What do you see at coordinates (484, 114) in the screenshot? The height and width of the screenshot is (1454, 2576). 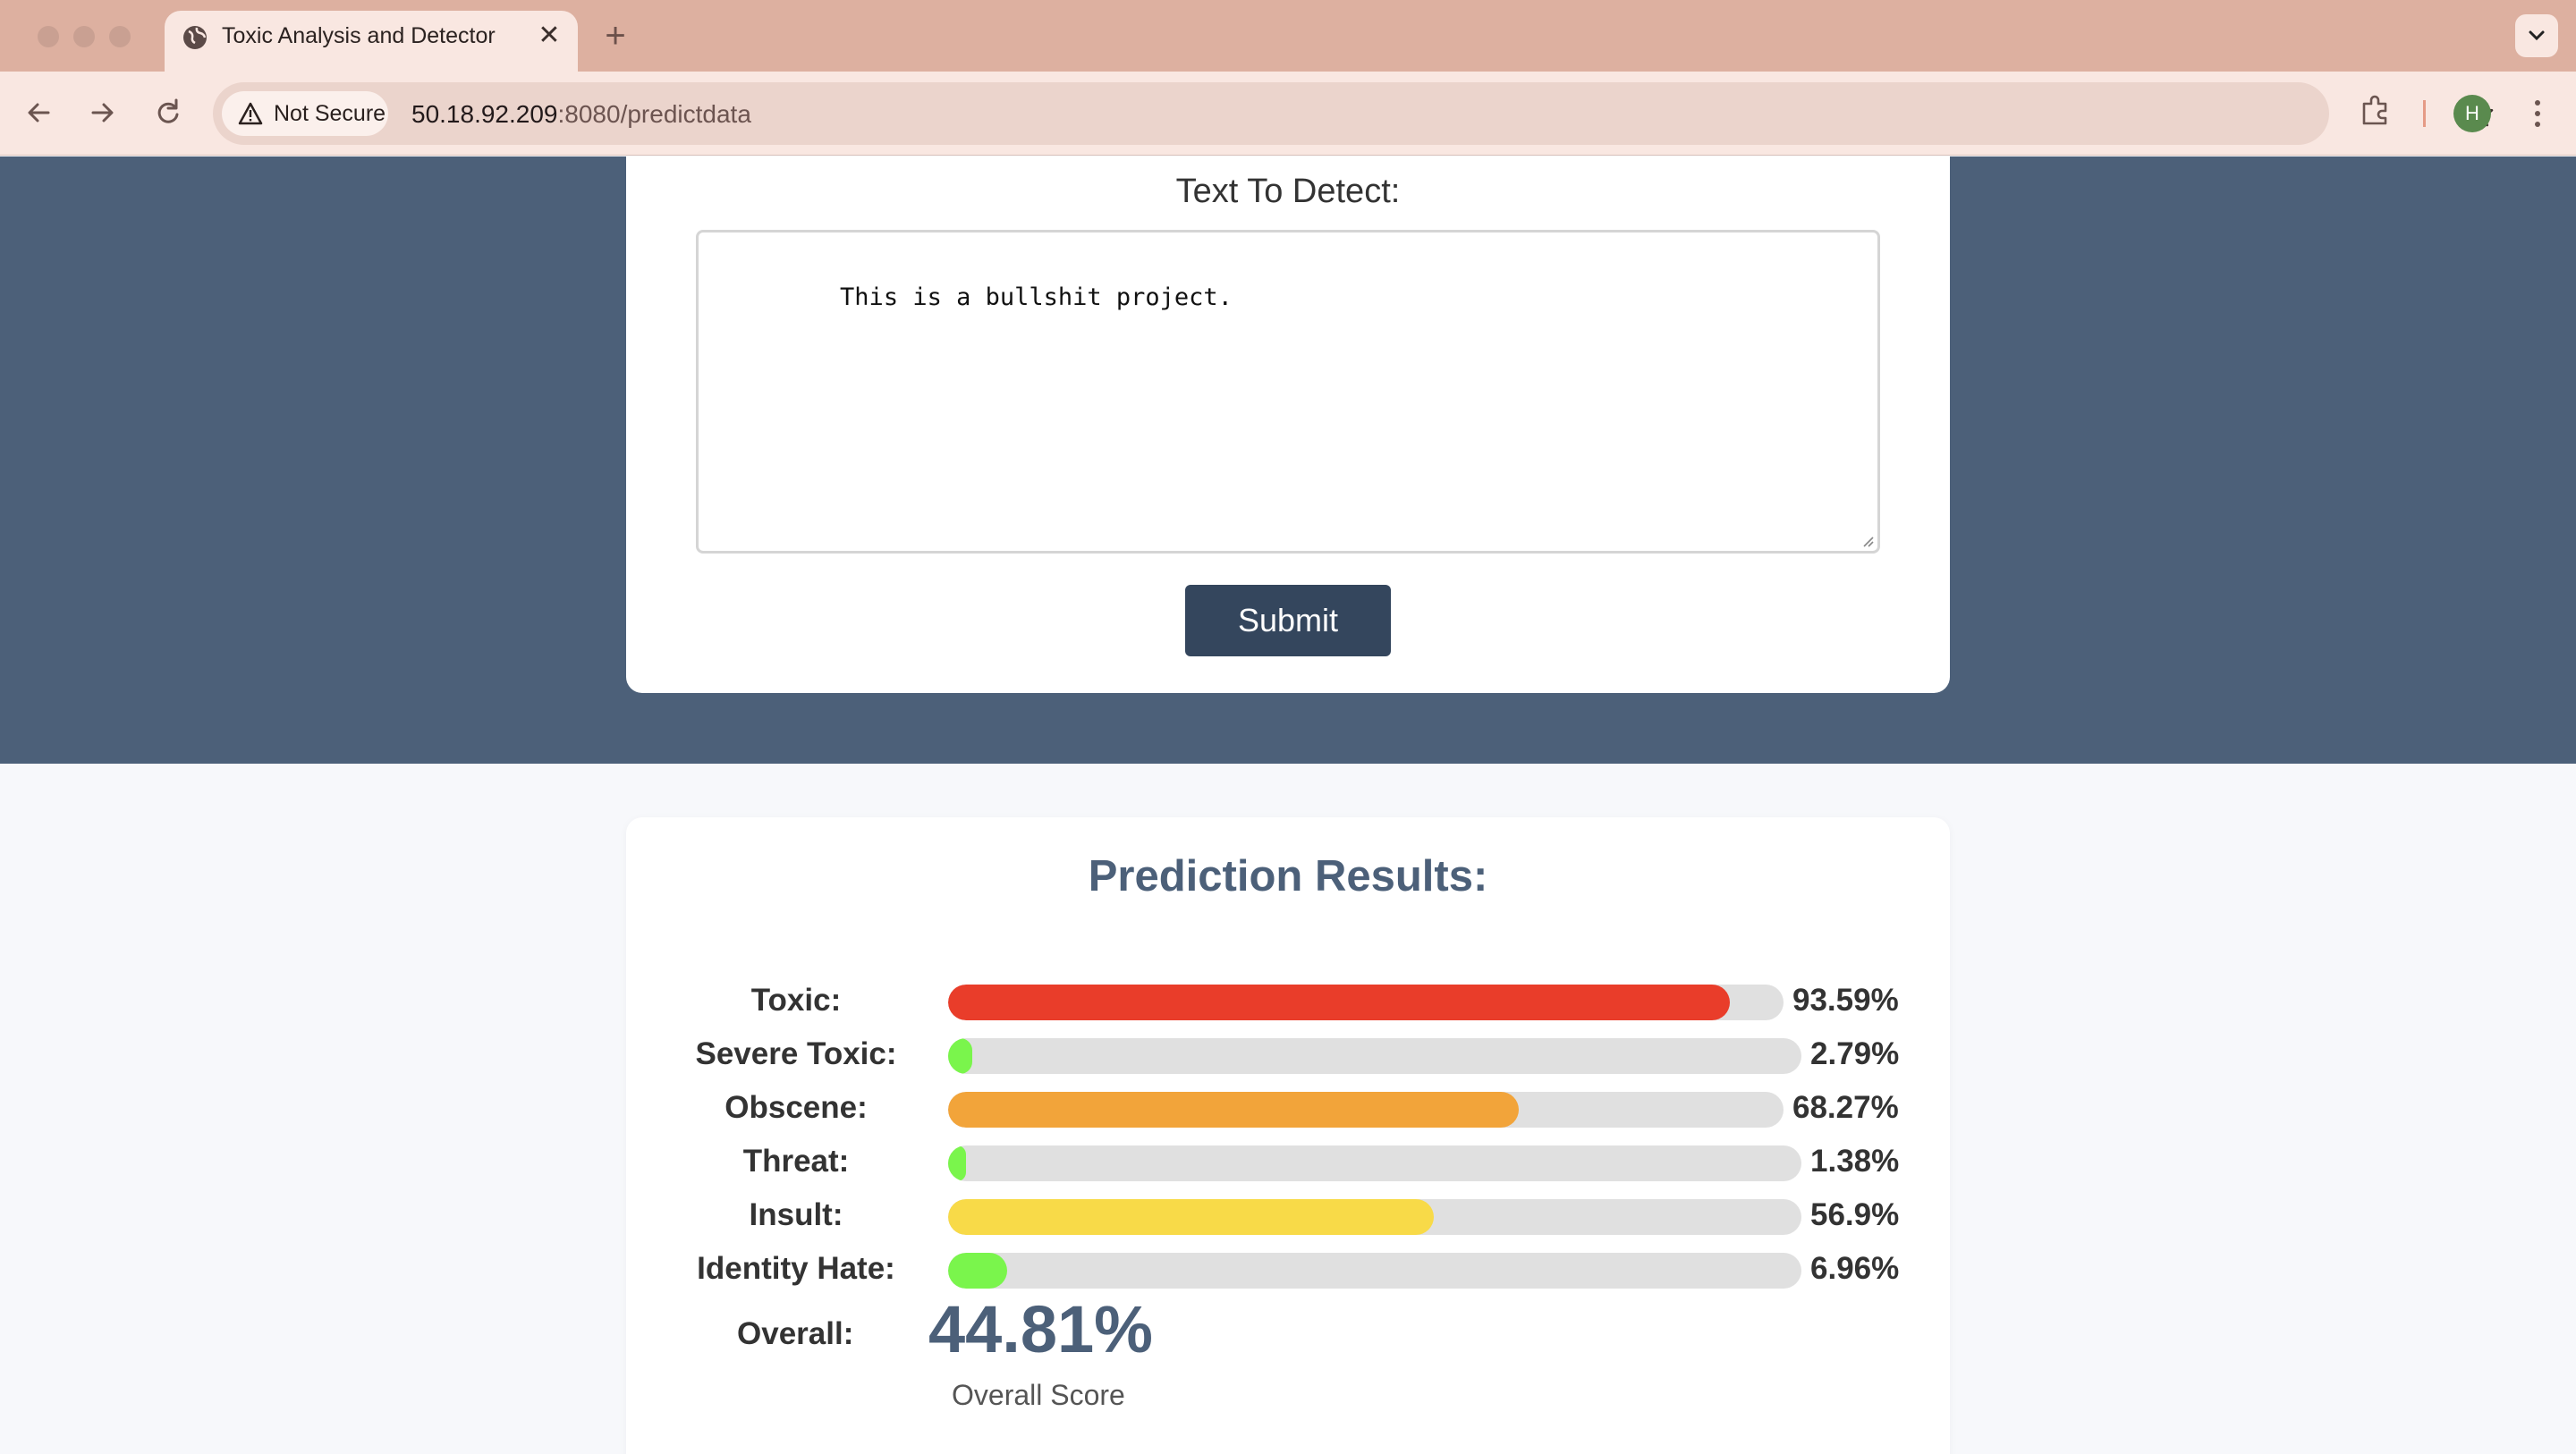 I see `url-host: 50.18.92.209` at bounding box center [484, 114].